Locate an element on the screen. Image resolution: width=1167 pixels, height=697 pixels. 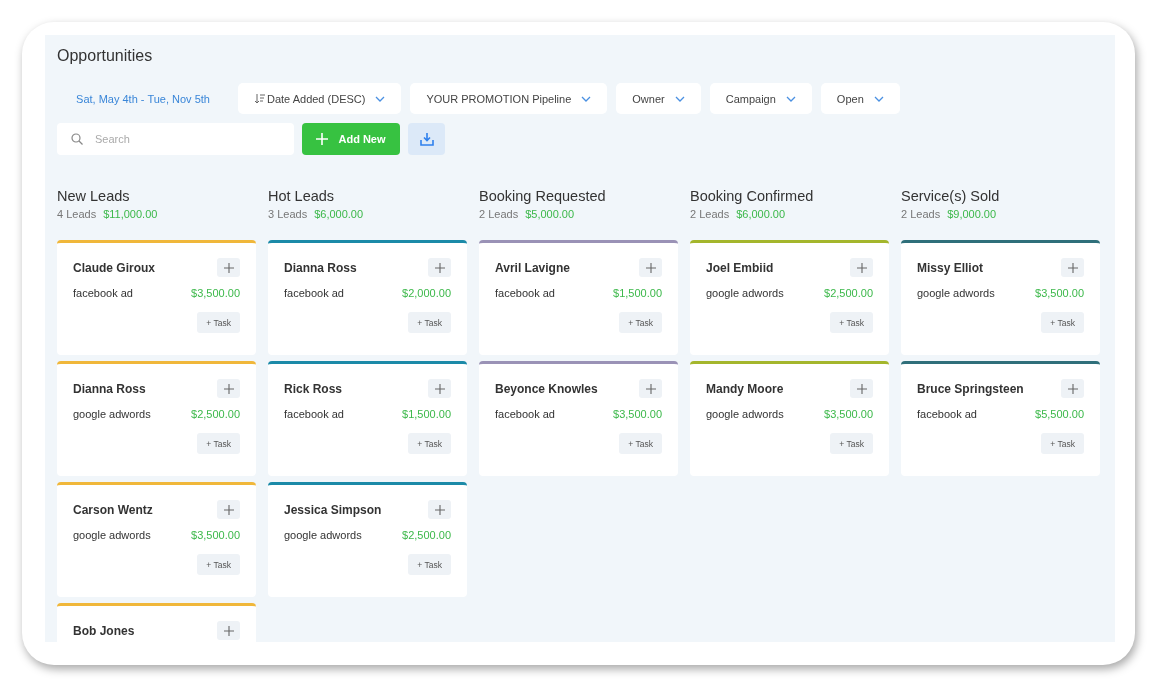
column-title: New Leads is located at coordinates (94, 196).